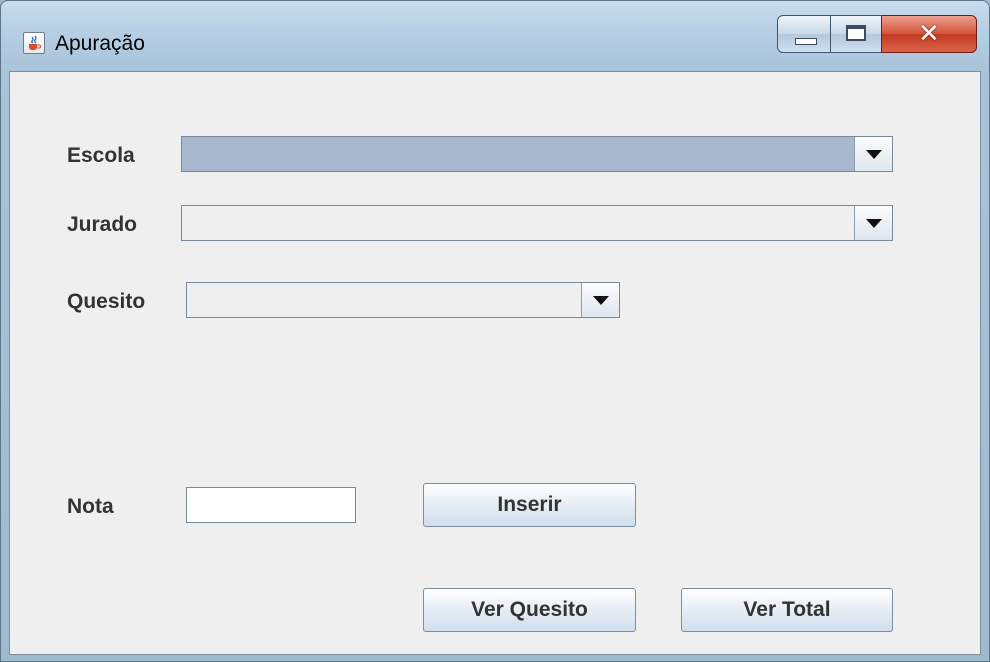 The image size is (990, 662). Describe the element at coordinates (806, 41) in the screenshot. I see `minimize-icon` at that location.